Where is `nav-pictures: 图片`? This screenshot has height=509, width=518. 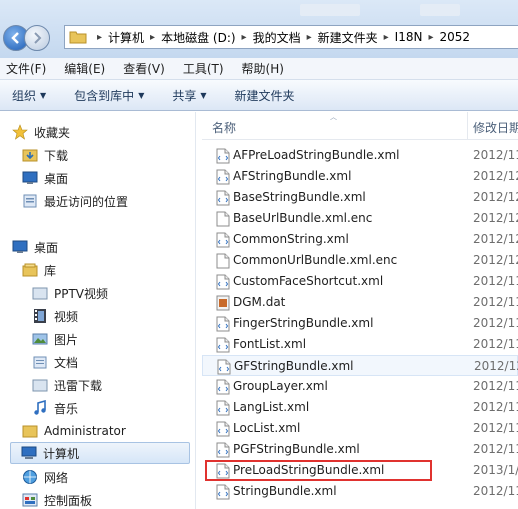 nav-pictures: 图片 is located at coordinates (55, 339).